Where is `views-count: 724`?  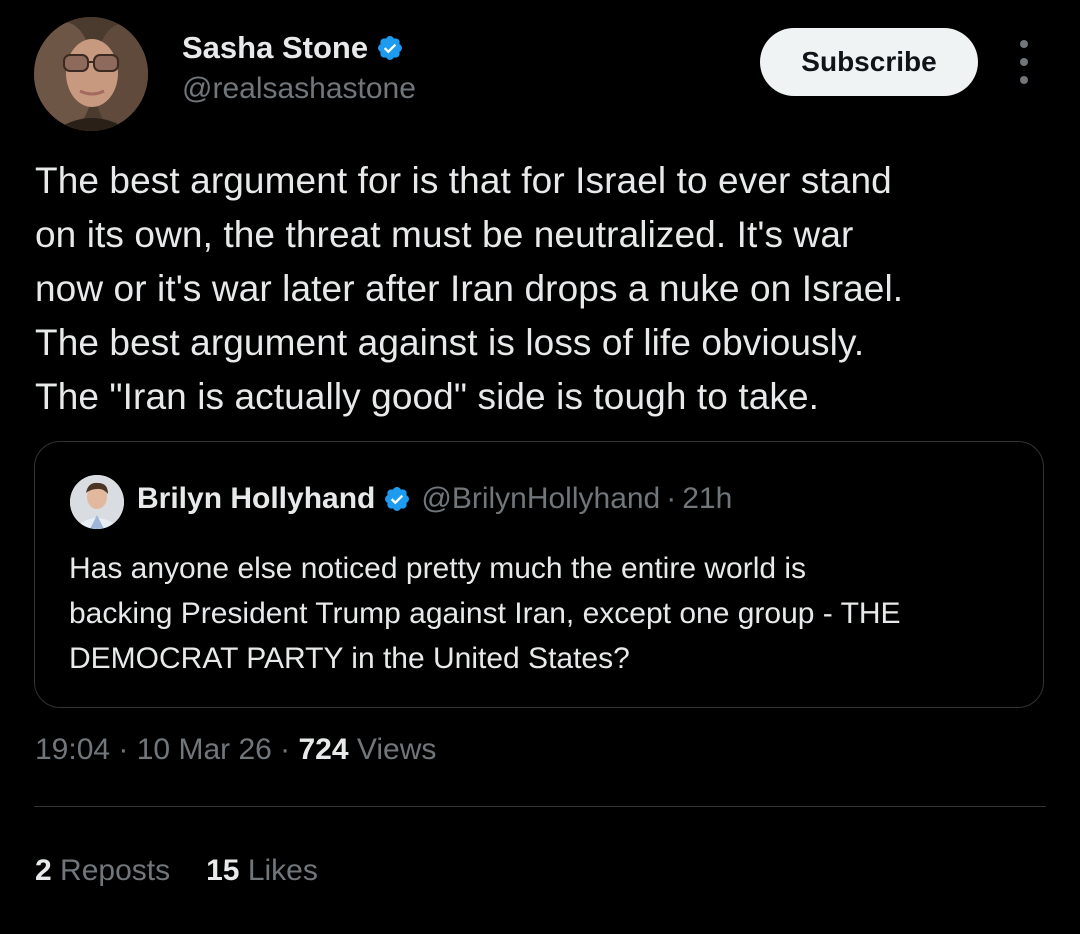
views-count: 724 is located at coordinates (323, 749).